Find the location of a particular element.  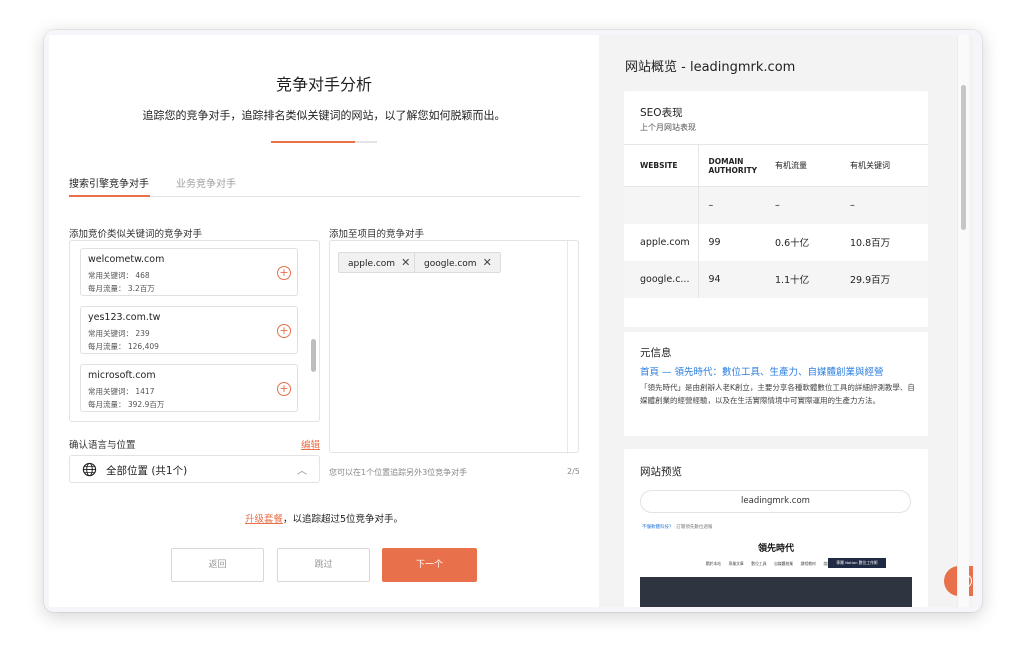

location-select: 全部位置 (共1个) ︿ is located at coordinates (194, 469).